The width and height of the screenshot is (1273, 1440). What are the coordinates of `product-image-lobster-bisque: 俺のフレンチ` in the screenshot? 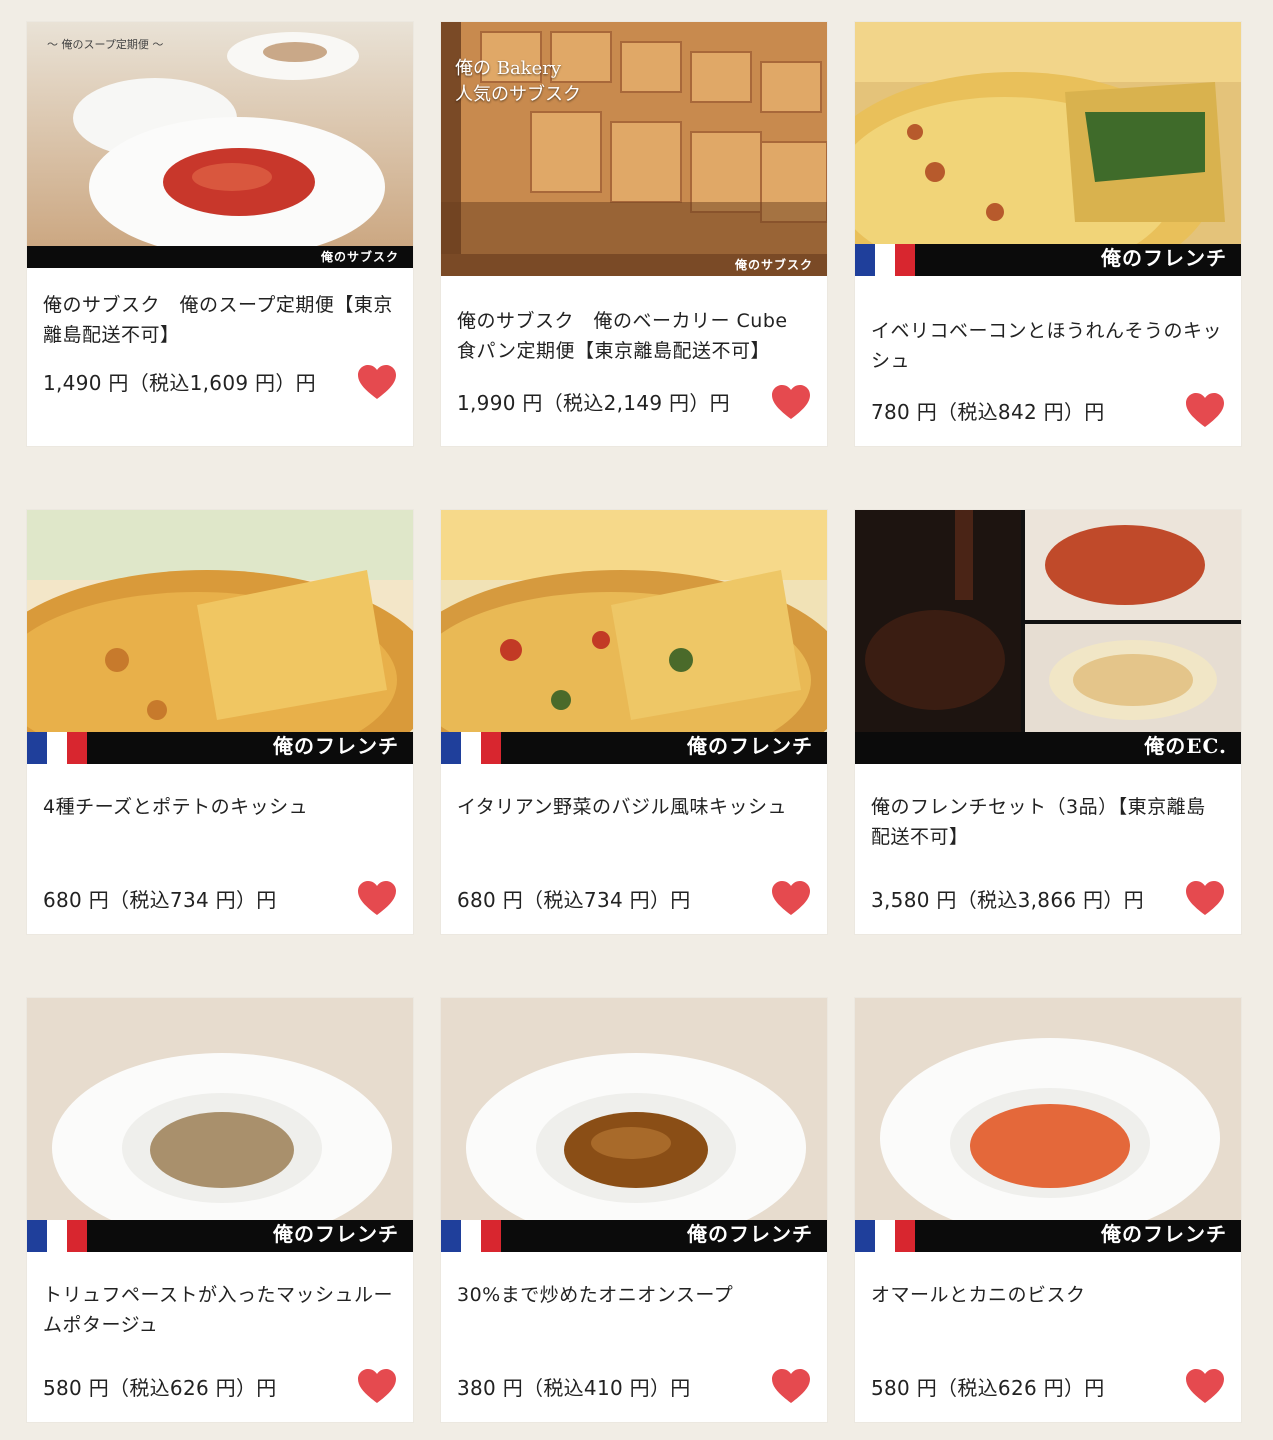 It's located at (1048, 1125).